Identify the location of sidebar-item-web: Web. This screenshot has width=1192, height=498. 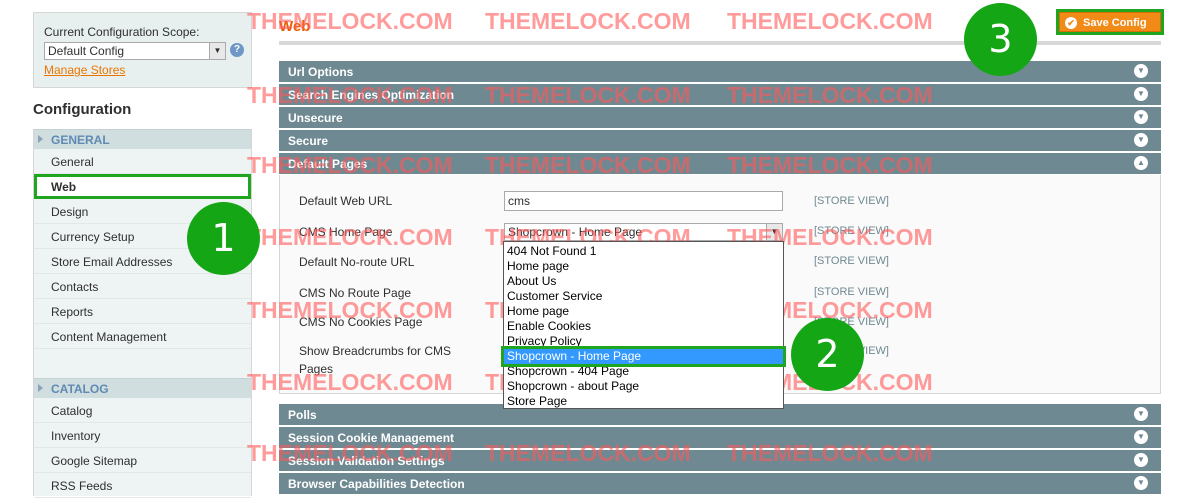
(142, 186).